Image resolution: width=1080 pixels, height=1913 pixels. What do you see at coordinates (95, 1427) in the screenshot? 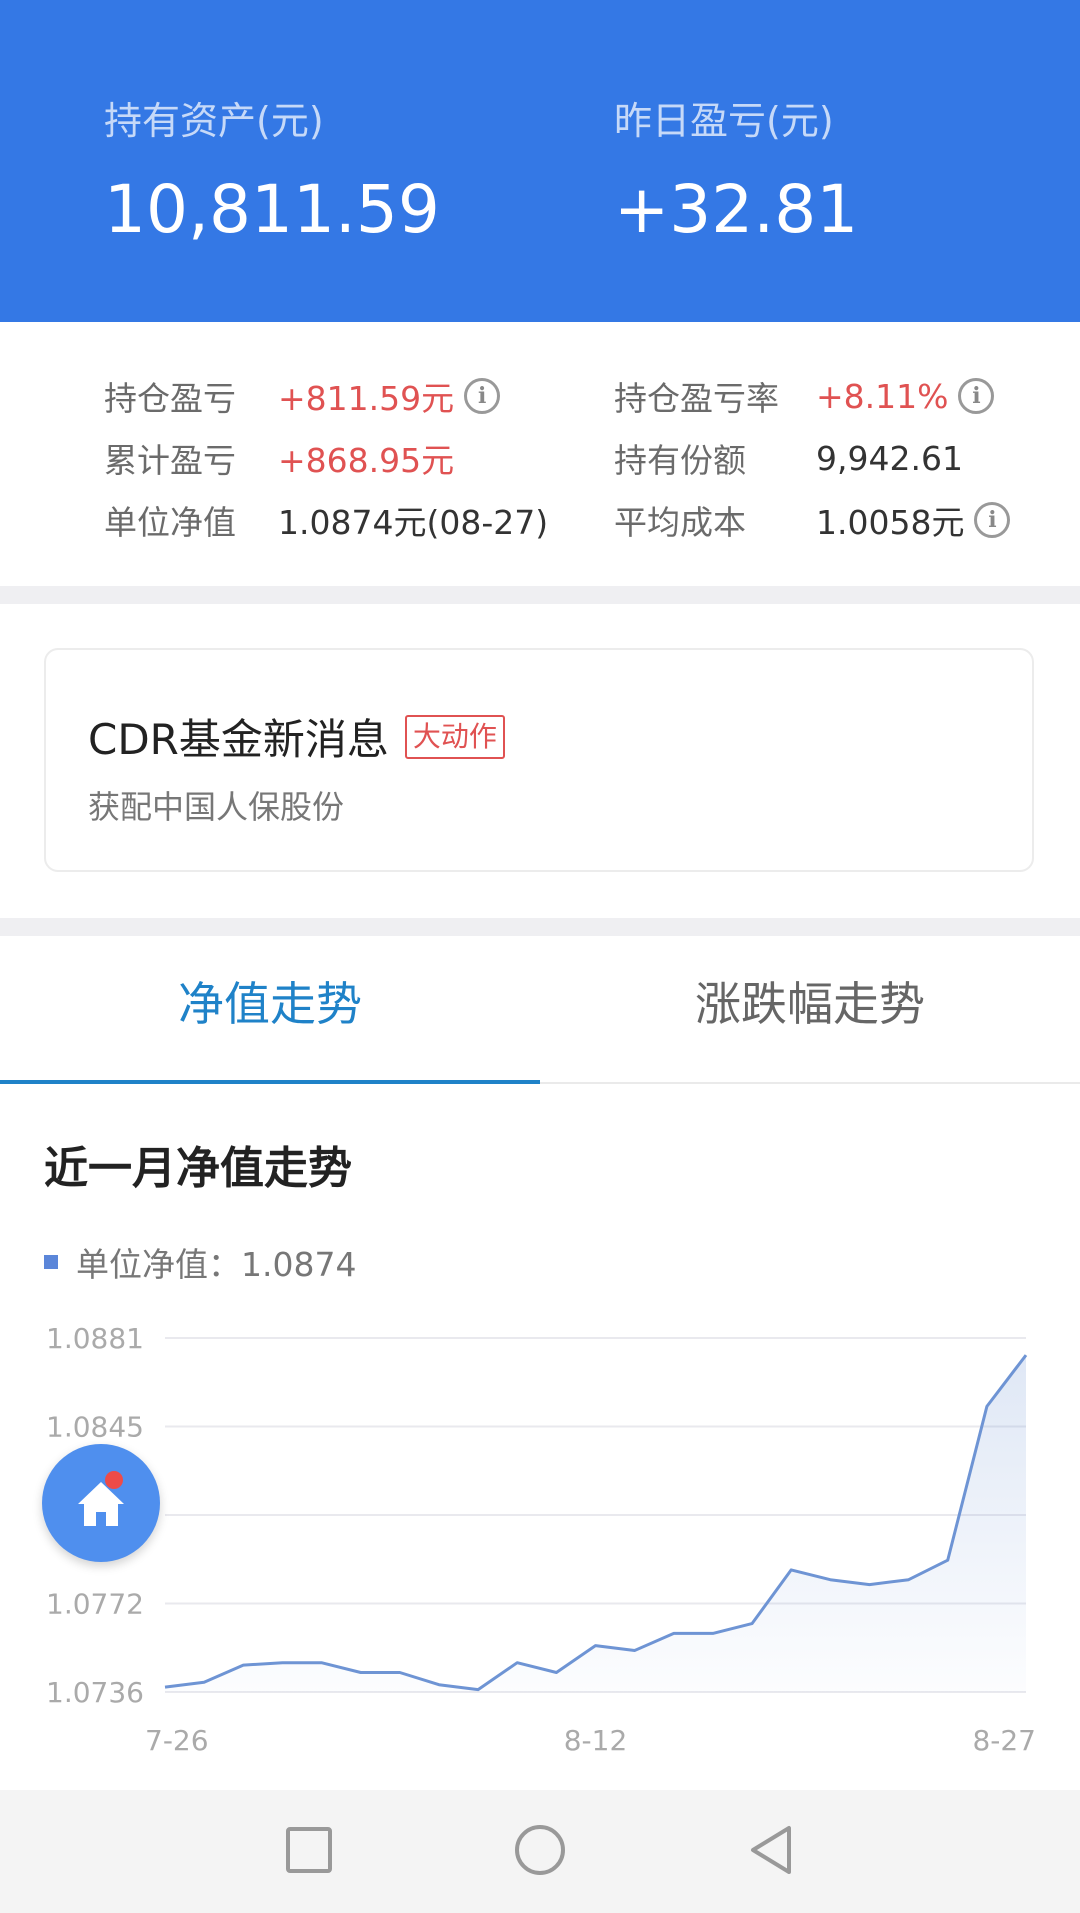
I see `y-tick-label: 1.0845` at bounding box center [95, 1427].